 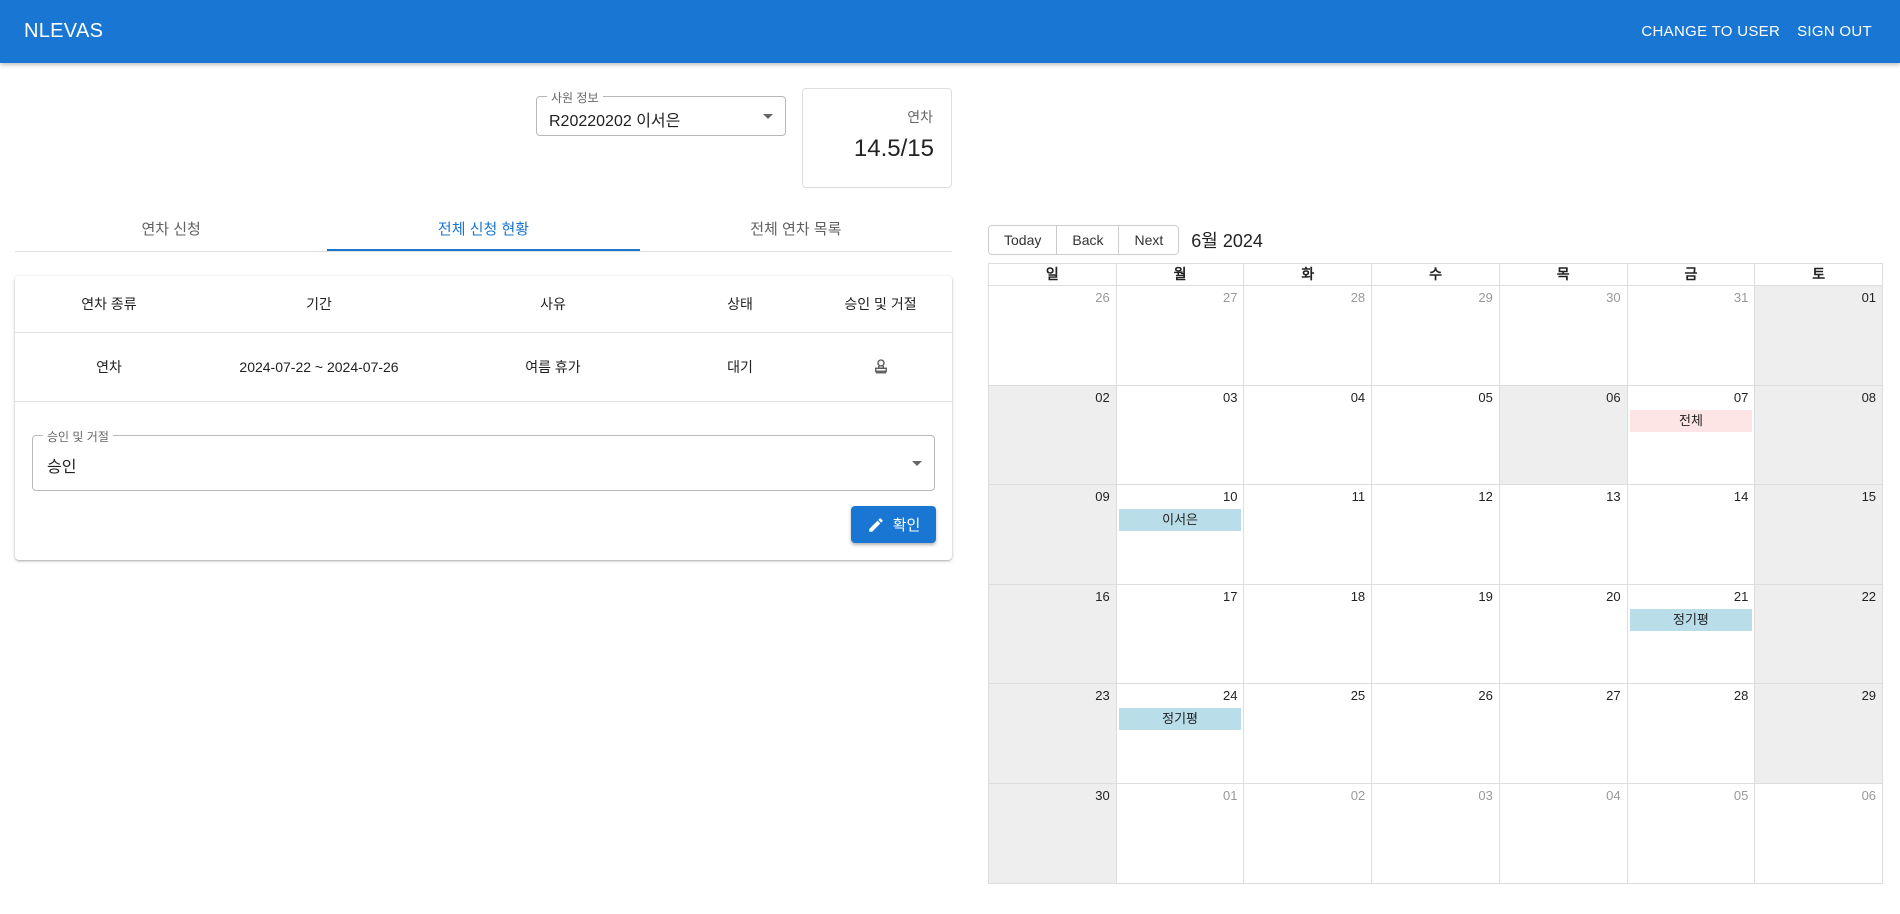 I want to click on calendar-day-cell: 13, so click(x=1564, y=534).